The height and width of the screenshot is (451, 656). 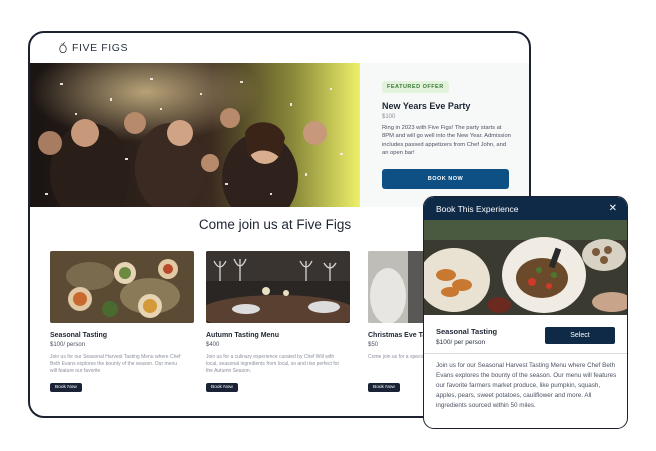 What do you see at coordinates (580, 335) in the screenshot?
I see `select-button: Select` at bounding box center [580, 335].